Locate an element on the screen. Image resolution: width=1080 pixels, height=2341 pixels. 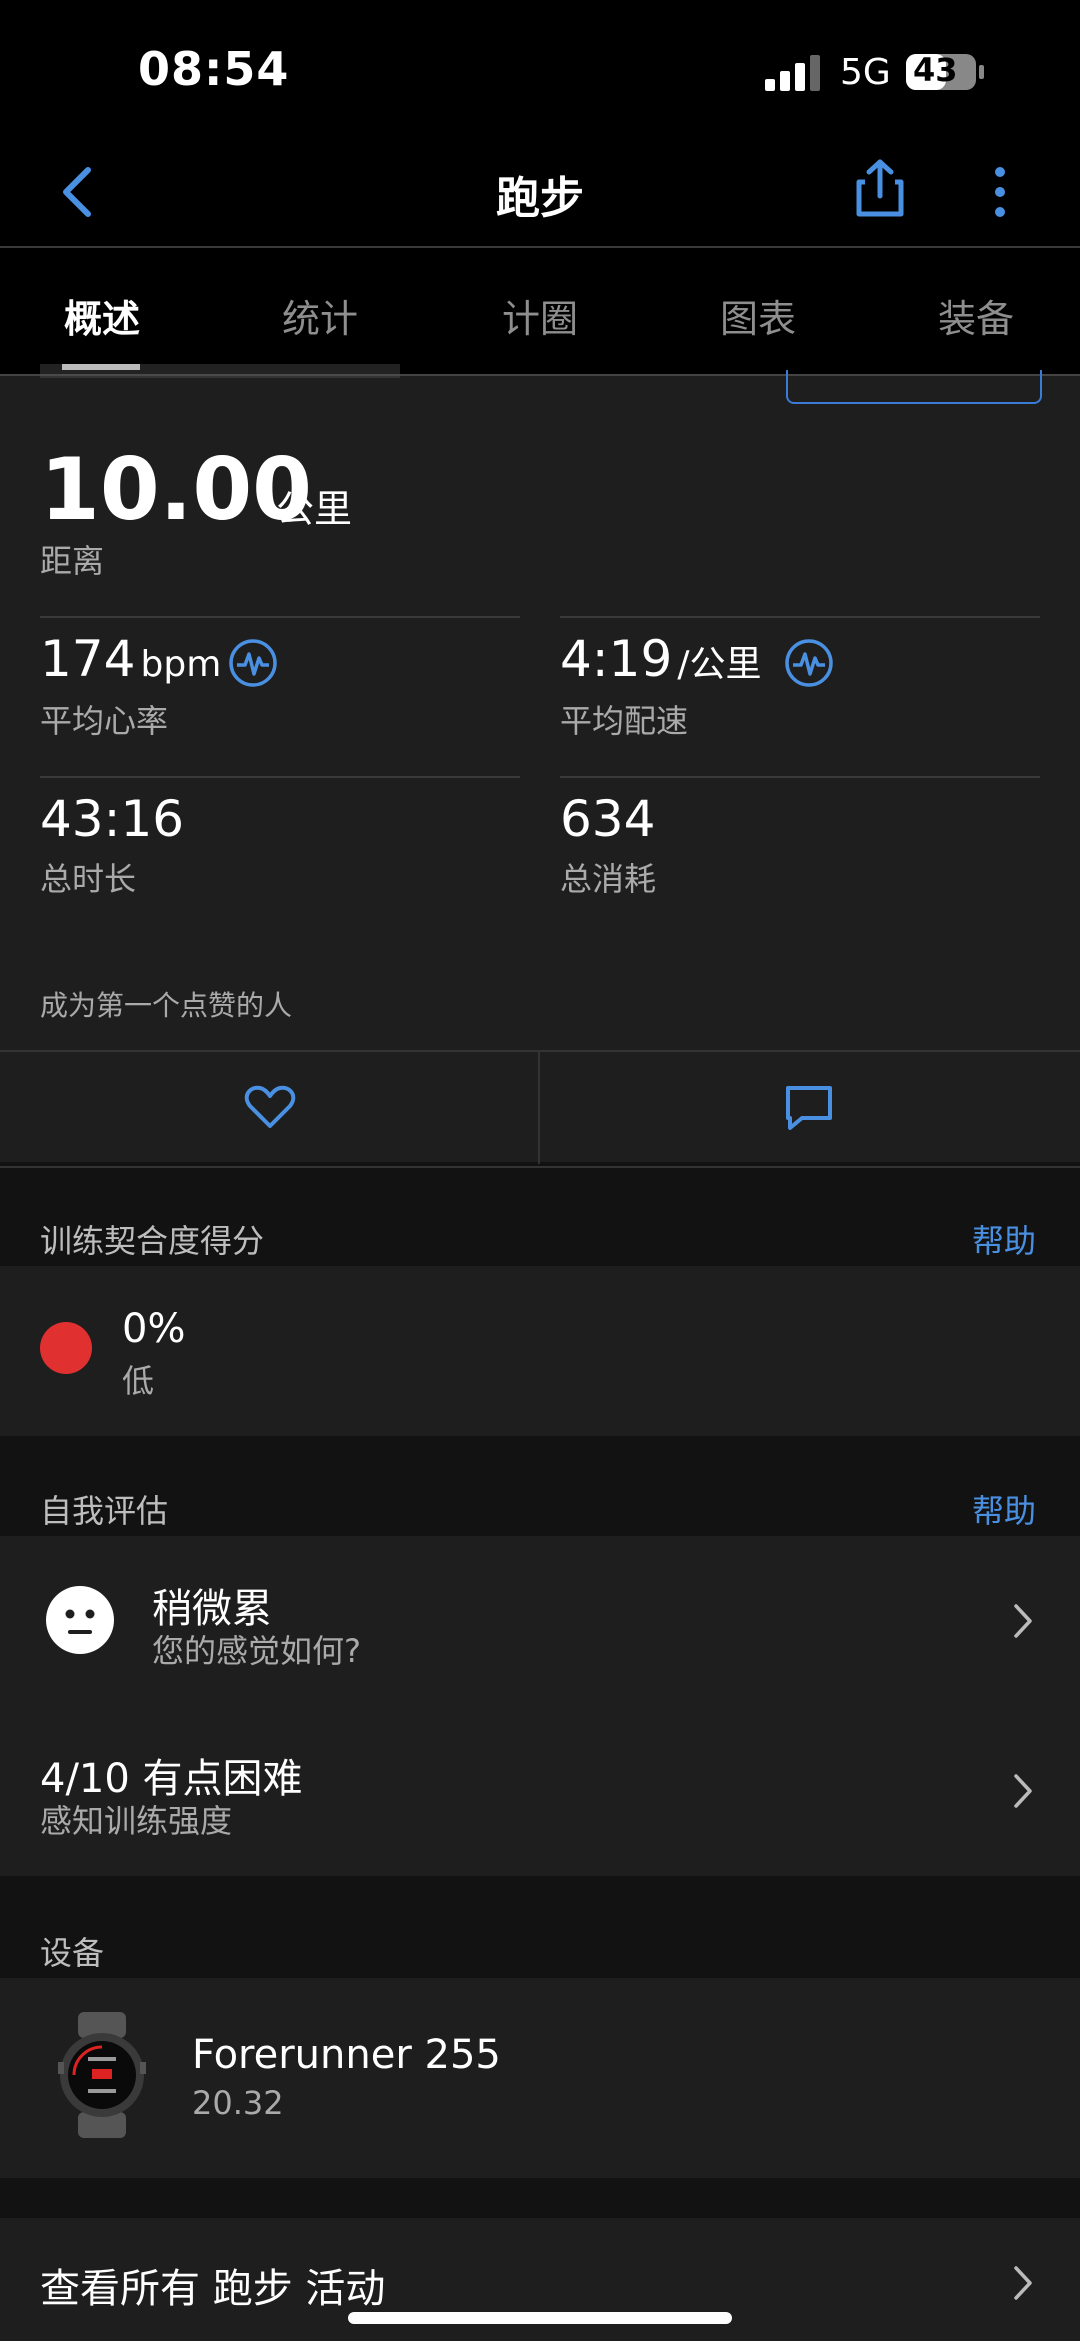
device-section-title: 设备 is located at coordinates (72, 1953).